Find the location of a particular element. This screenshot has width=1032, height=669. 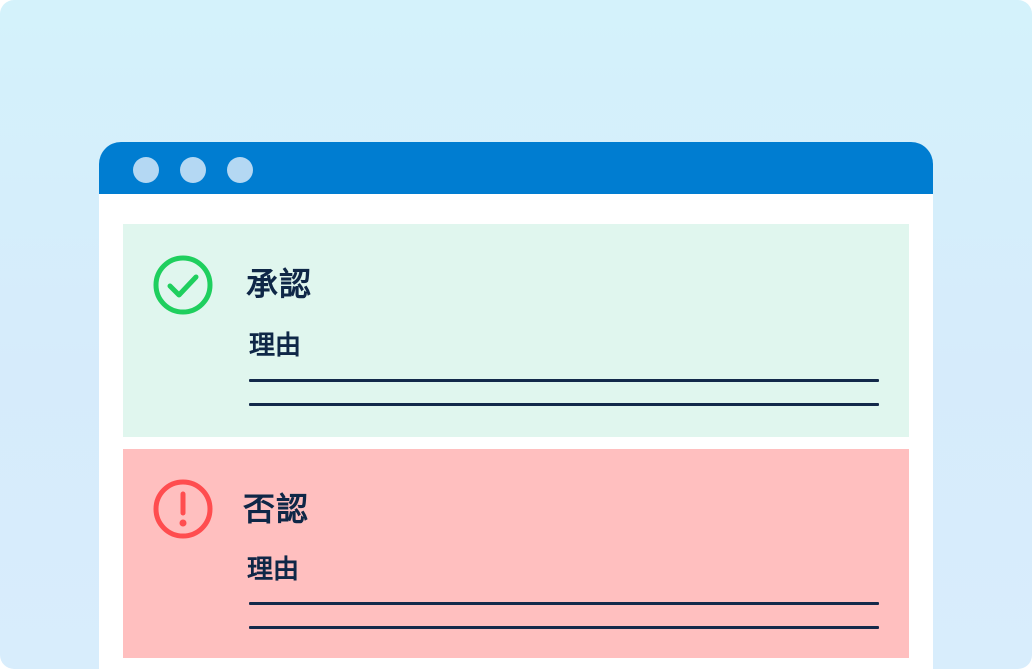

window-titlebar is located at coordinates (516, 168).